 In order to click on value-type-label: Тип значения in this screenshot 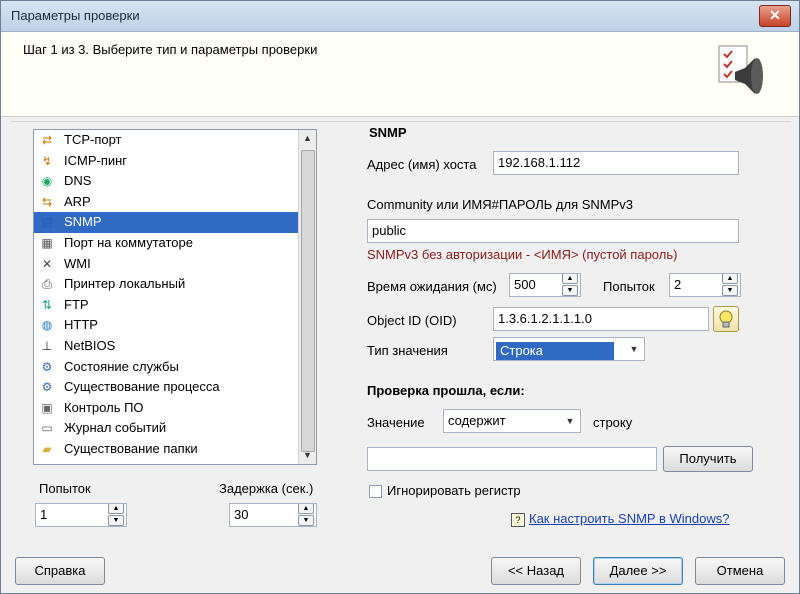, I will do `click(407, 350)`.